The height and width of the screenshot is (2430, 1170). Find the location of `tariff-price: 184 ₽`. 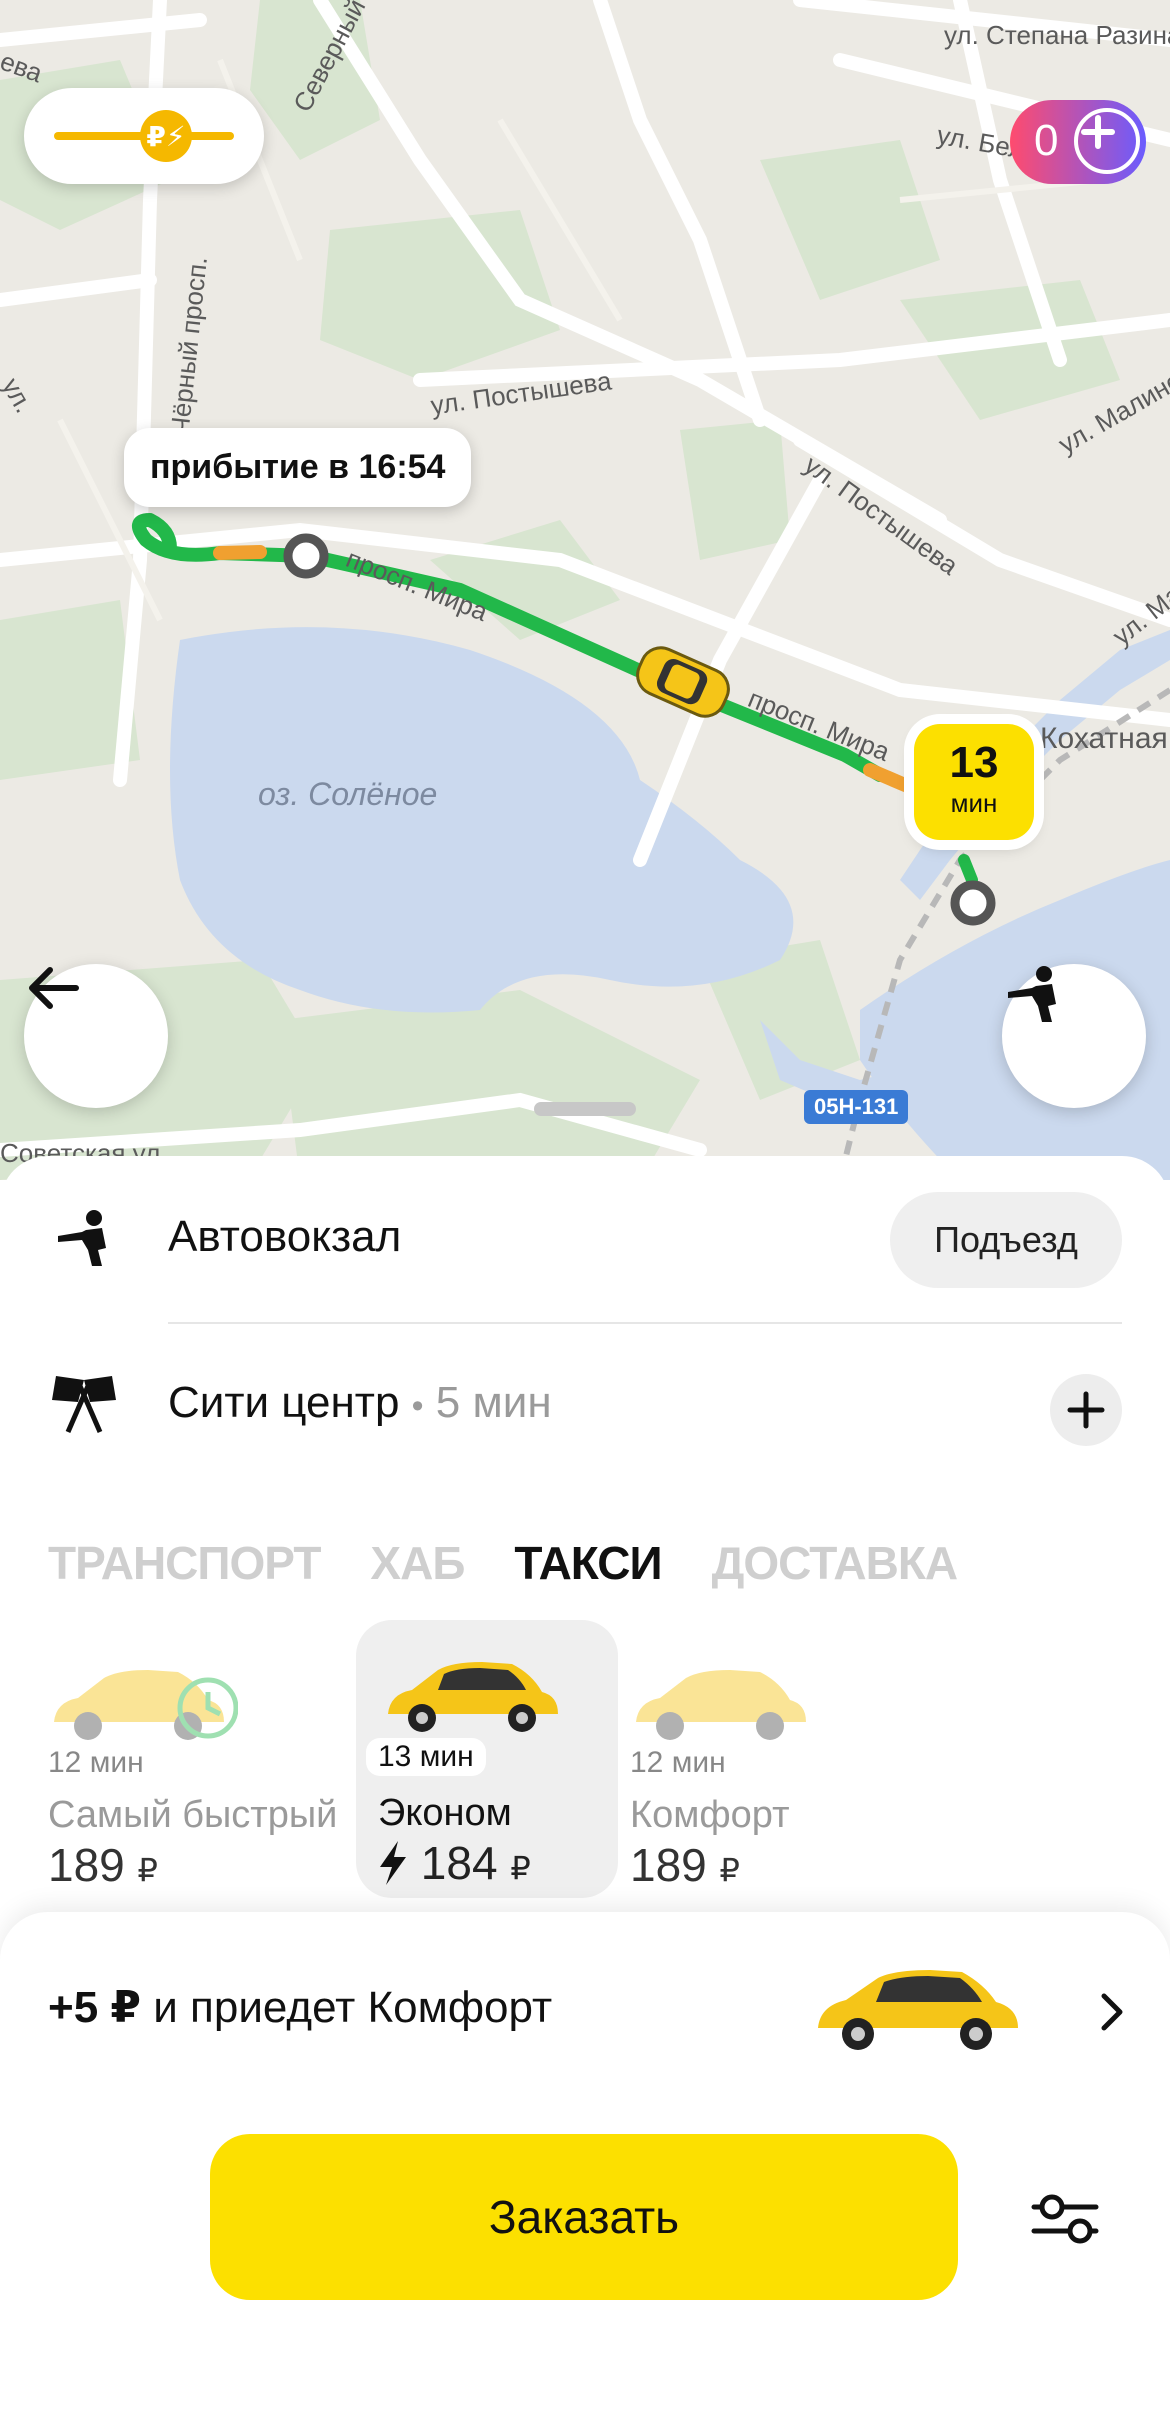

tariff-price: 184 ₽ is located at coordinates (454, 1863).